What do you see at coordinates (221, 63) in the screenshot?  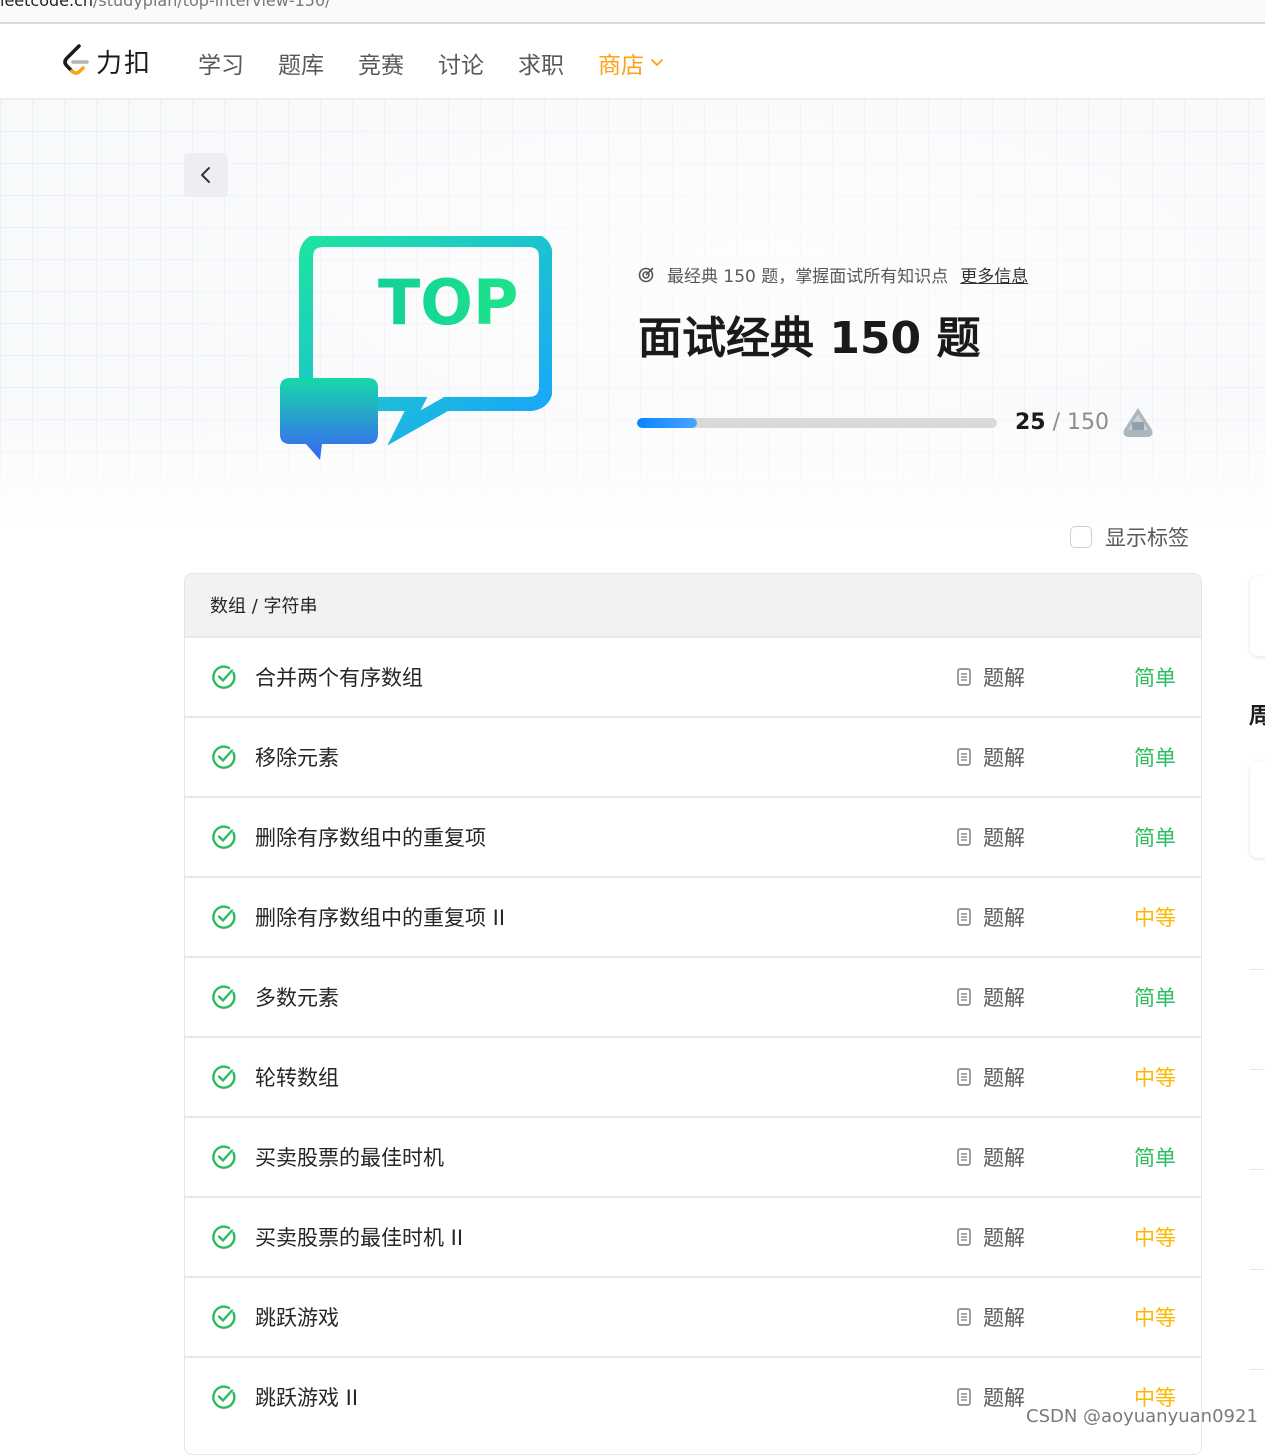 I see `nav-item: 学习` at bounding box center [221, 63].